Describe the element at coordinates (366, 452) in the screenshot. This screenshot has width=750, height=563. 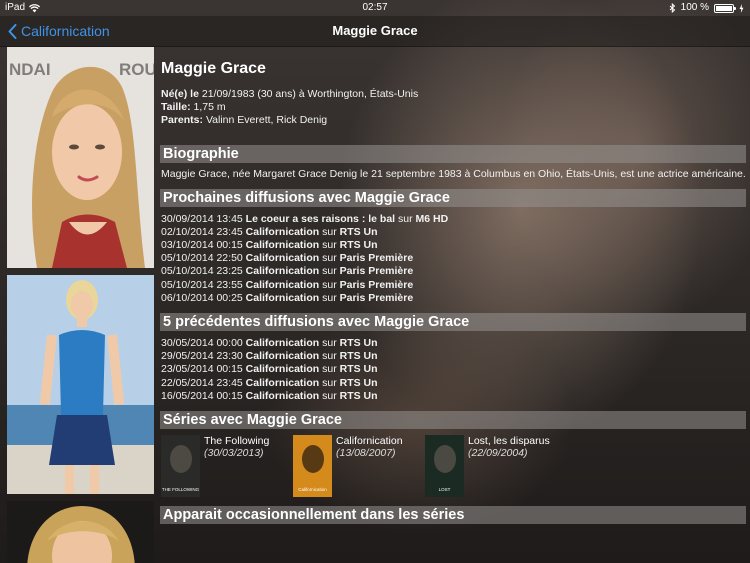
I see `series-date: (13/08/2007)` at that location.